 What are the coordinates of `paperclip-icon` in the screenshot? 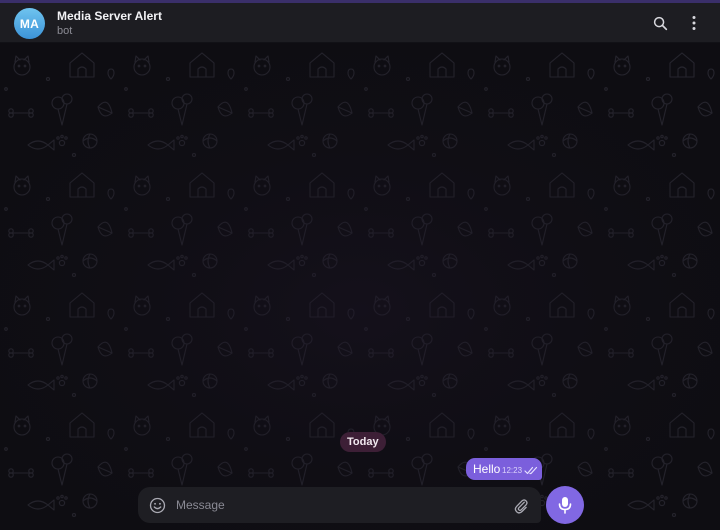 It's located at (521, 505).